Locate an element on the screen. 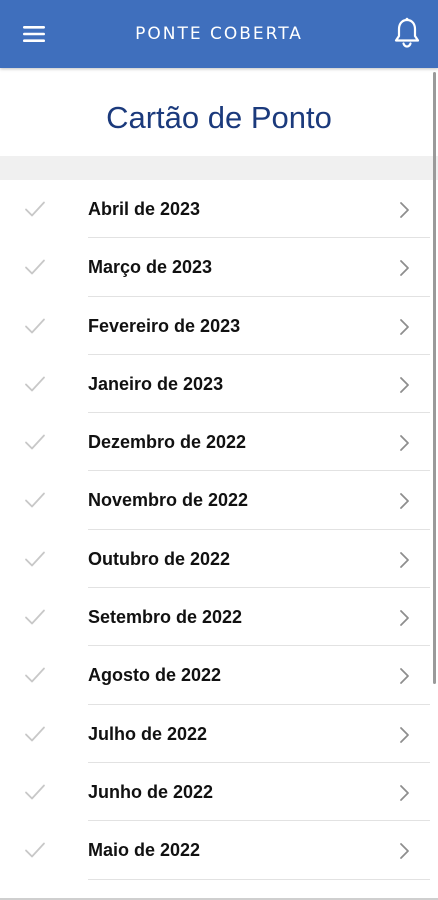 The image size is (438, 900). list-item: Maio de 2022 is located at coordinates (215, 850).